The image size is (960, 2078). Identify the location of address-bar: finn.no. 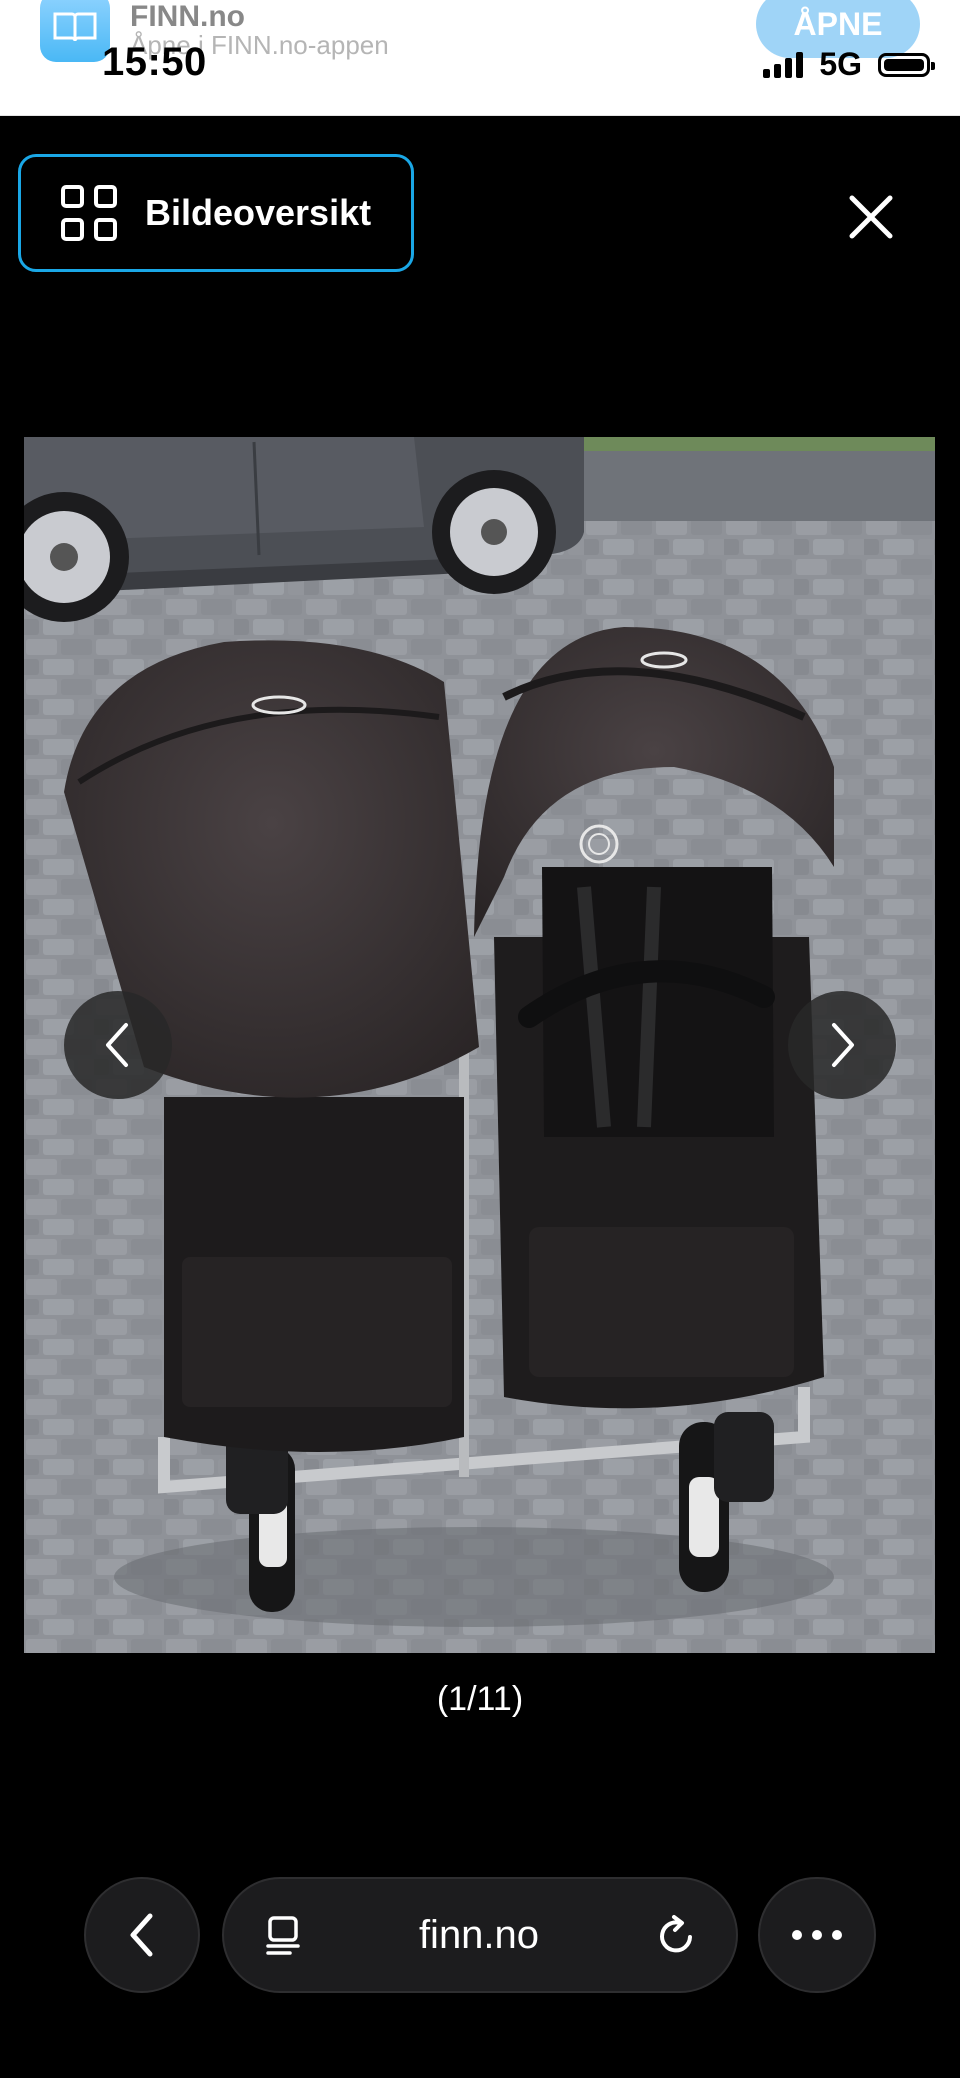
(480, 1935).